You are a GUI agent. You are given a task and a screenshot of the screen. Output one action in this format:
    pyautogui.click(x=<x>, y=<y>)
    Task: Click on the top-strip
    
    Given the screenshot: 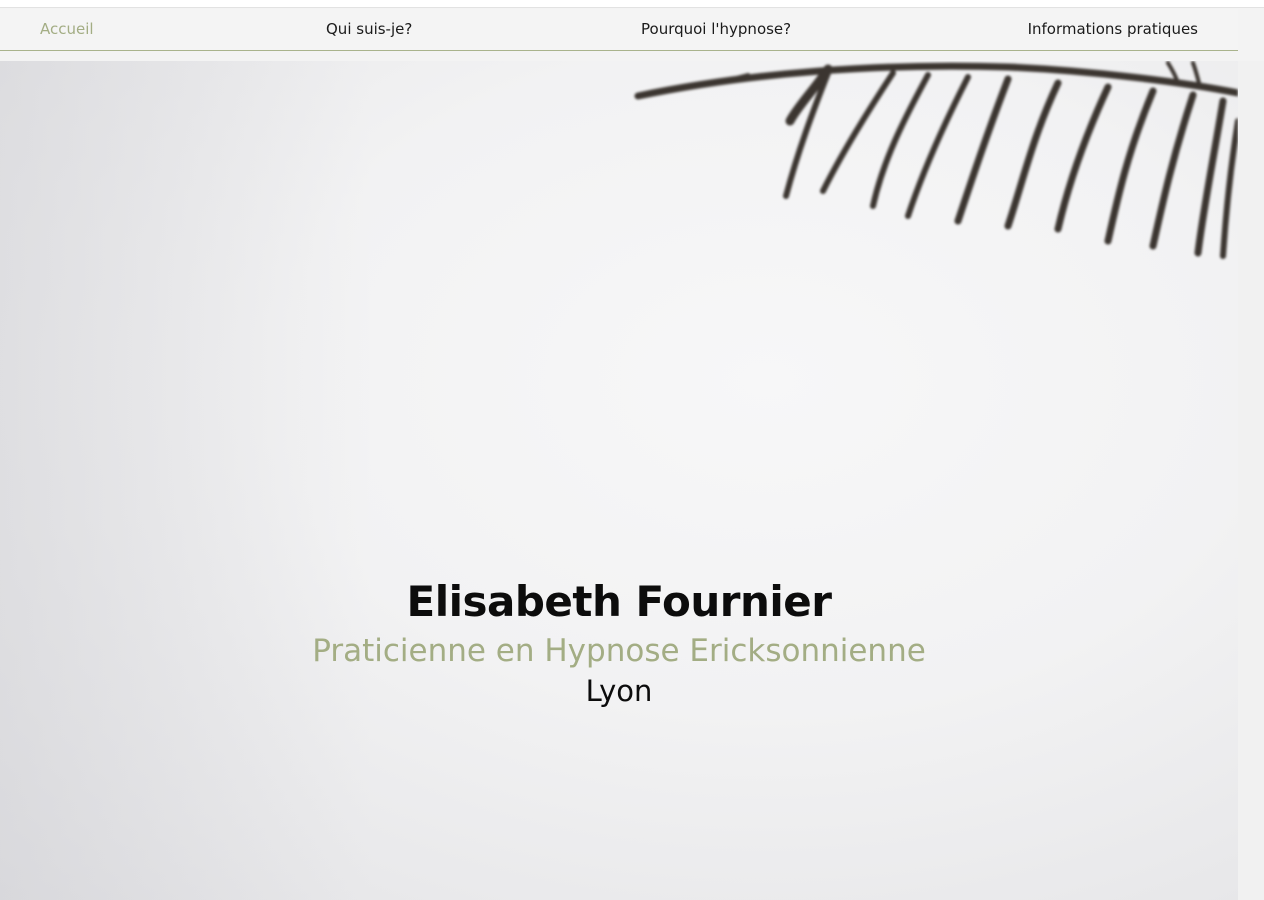 What is the action you would take?
    pyautogui.click(x=632, y=4)
    